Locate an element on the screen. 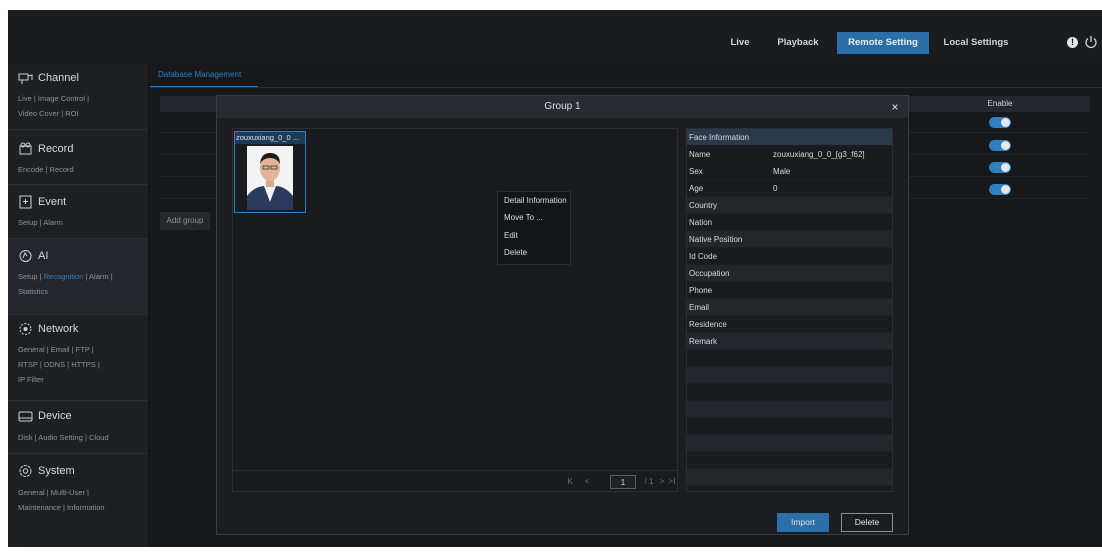  sidebar-links-event: Setup | Alarm is located at coordinates (82, 222).